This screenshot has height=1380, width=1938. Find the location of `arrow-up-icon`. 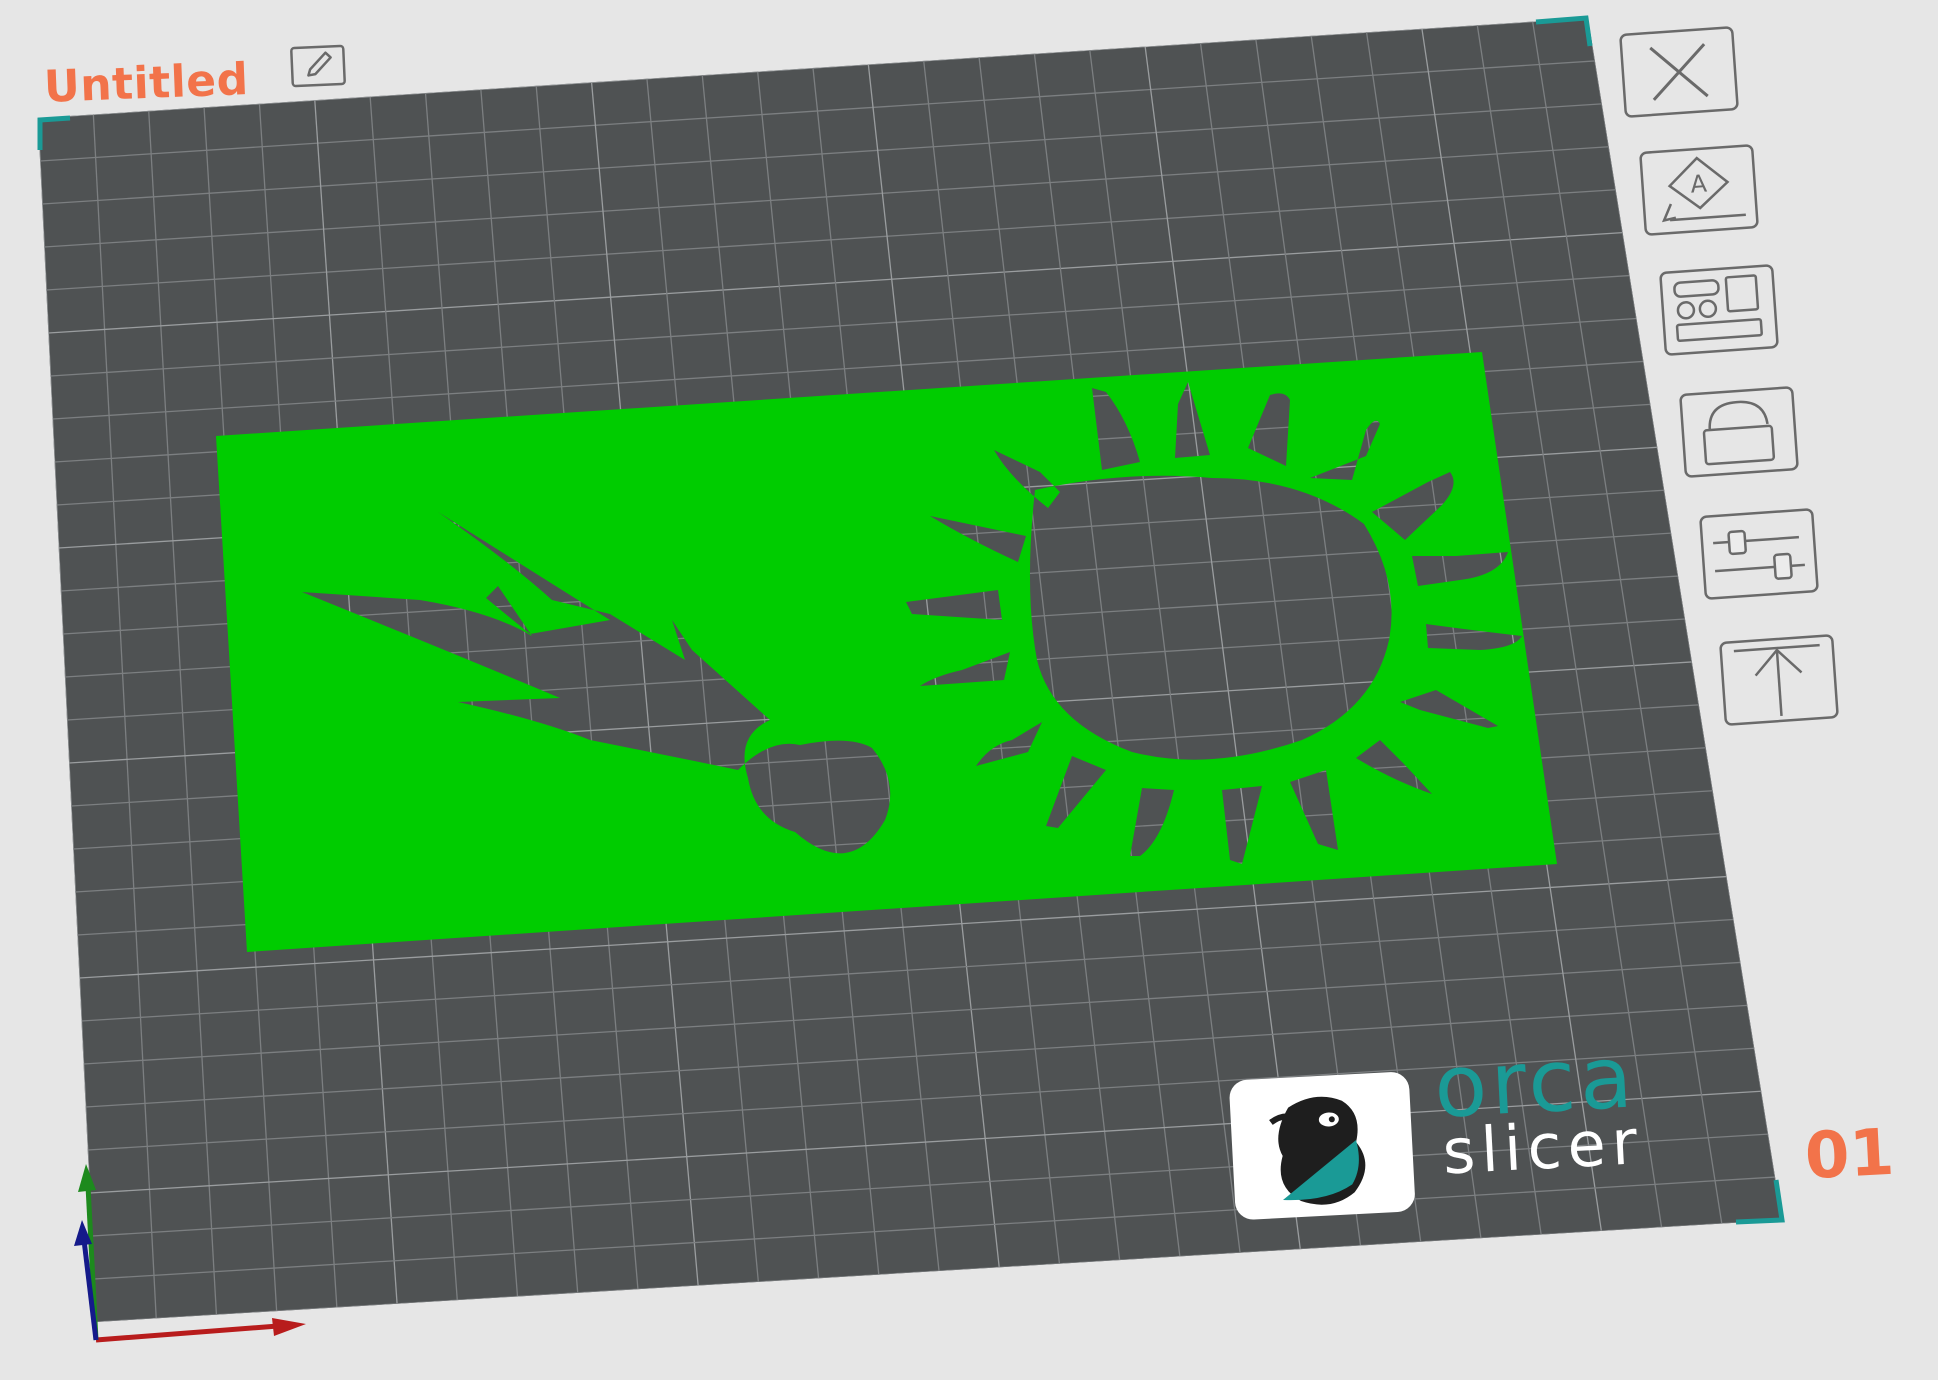

arrow-up-icon is located at coordinates (1779, 680).